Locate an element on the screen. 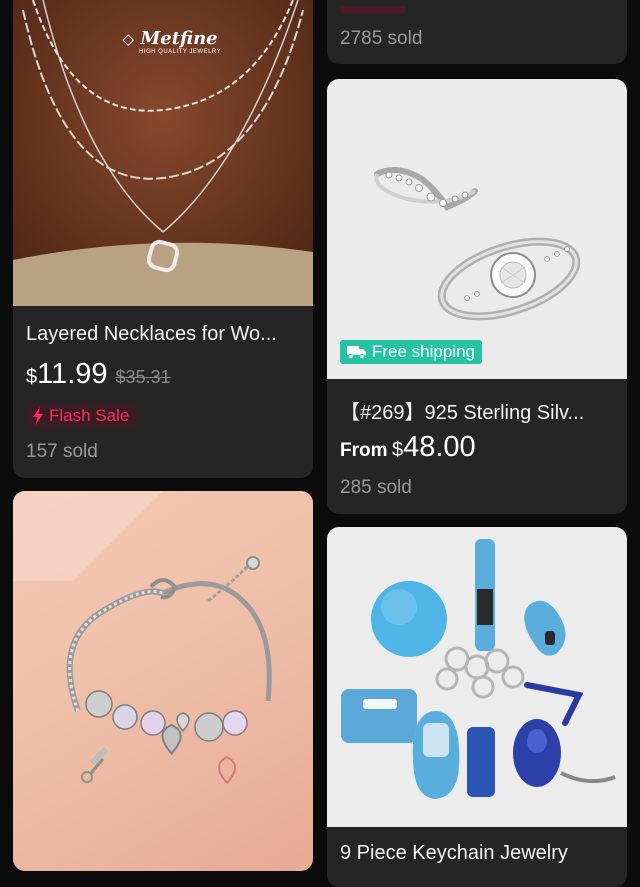  product-price: From $48.00 is located at coordinates (408, 447).